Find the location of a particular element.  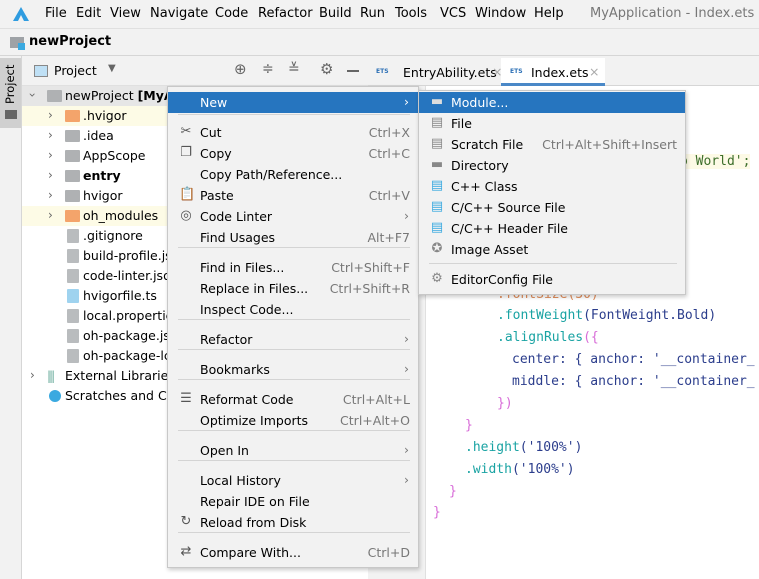

menu-window: Window is located at coordinates (500, 13).